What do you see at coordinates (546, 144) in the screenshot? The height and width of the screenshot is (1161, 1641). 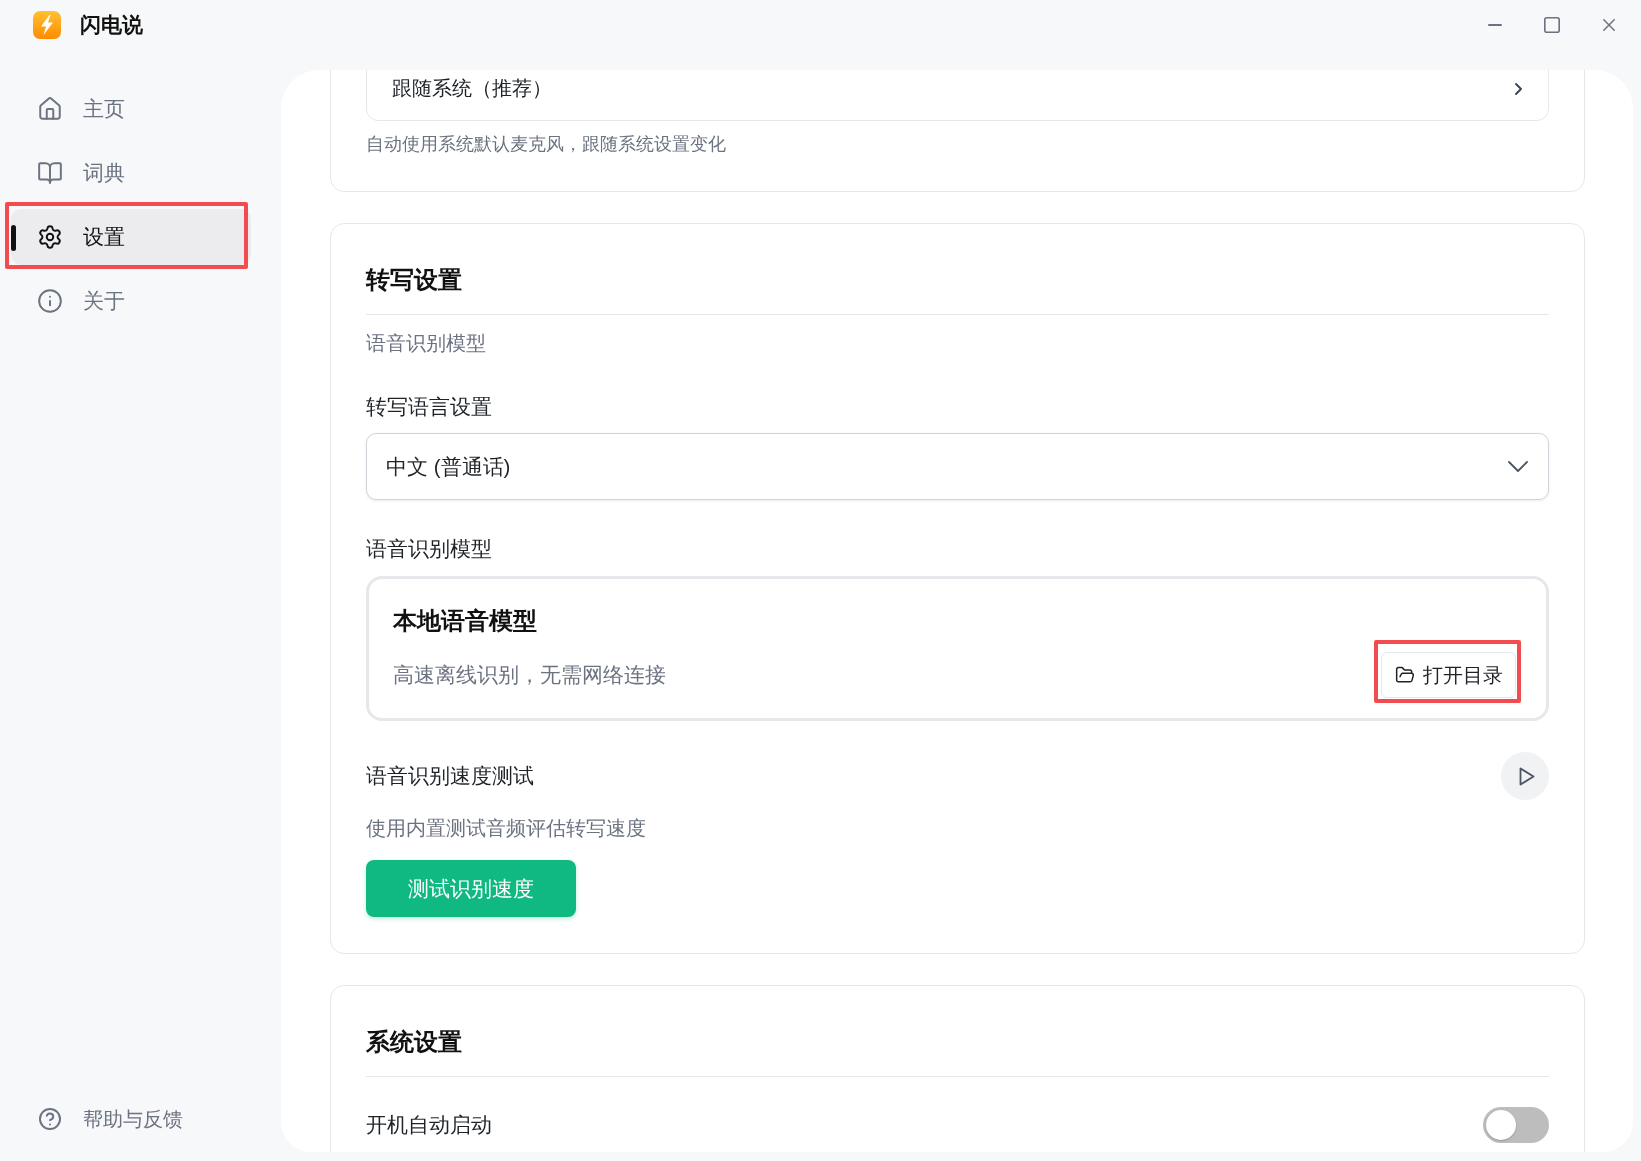 I see `hint-text: 自动使用系统默认麦克风，跟随系统设置变化` at bounding box center [546, 144].